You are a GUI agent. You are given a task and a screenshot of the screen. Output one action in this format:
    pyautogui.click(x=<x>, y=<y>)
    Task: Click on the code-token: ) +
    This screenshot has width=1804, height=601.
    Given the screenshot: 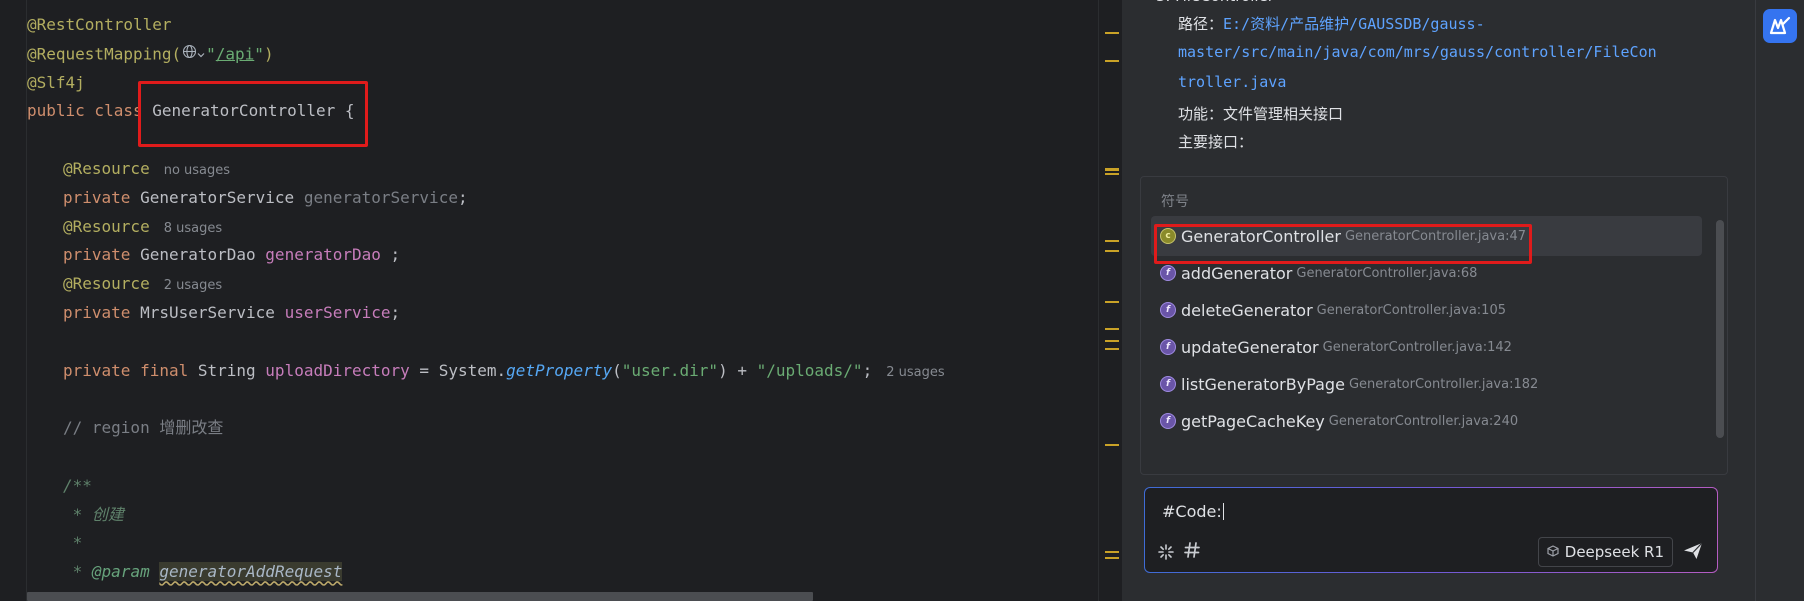 What is the action you would take?
    pyautogui.click(x=737, y=370)
    